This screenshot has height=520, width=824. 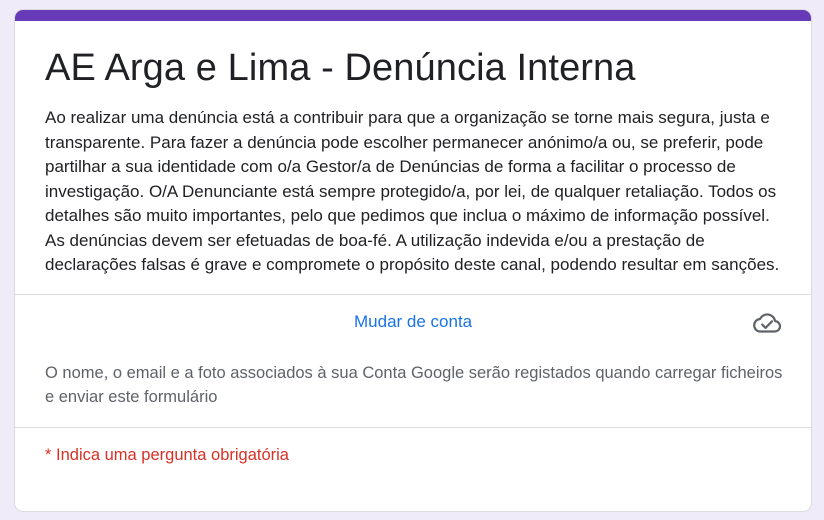 I want to click on cloud-done-icon, so click(x=767, y=322).